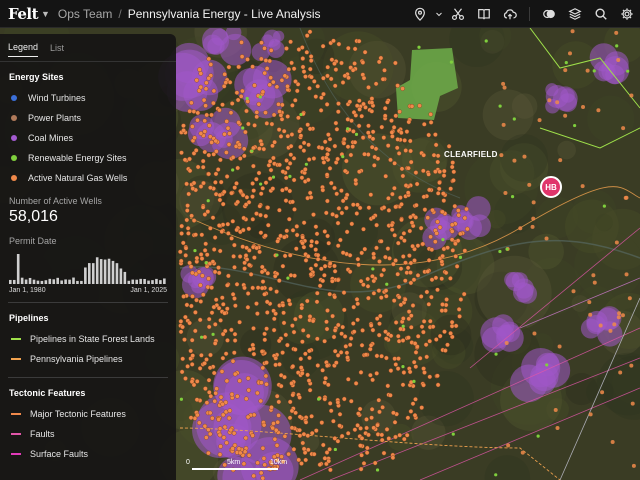  Describe the element at coordinates (551, 187) in the screenshot. I see `user-avatar: HB` at that location.